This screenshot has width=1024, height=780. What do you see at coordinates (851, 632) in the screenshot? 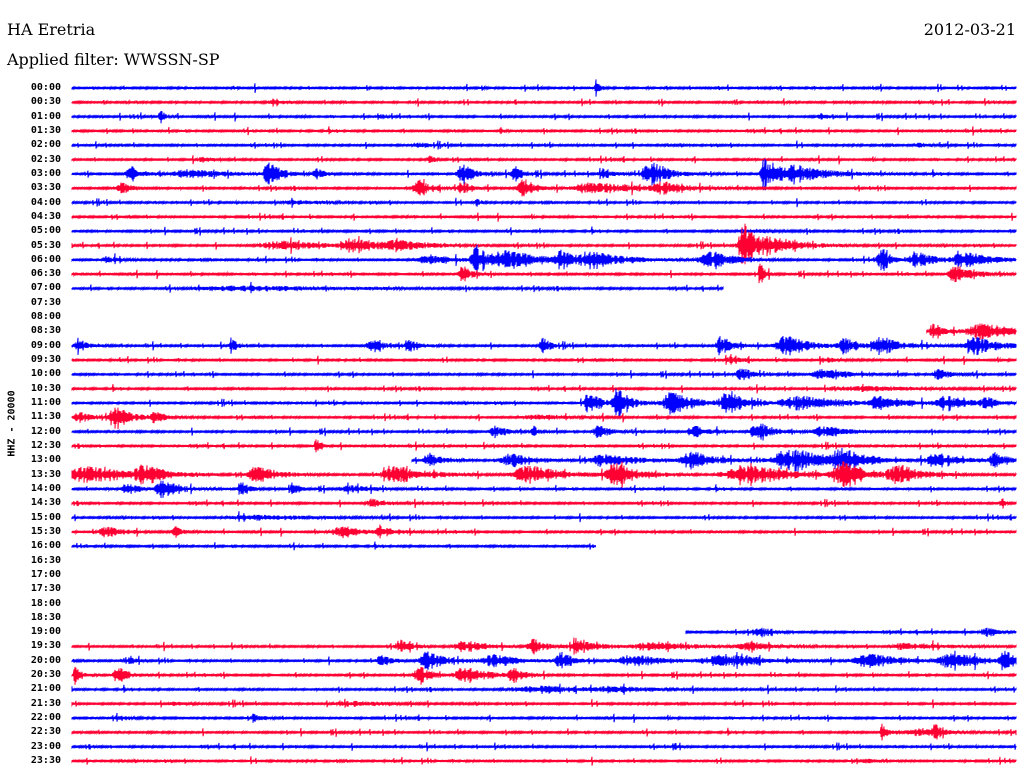
I see `seismic-trace-1900` at bounding box center [851, 632].